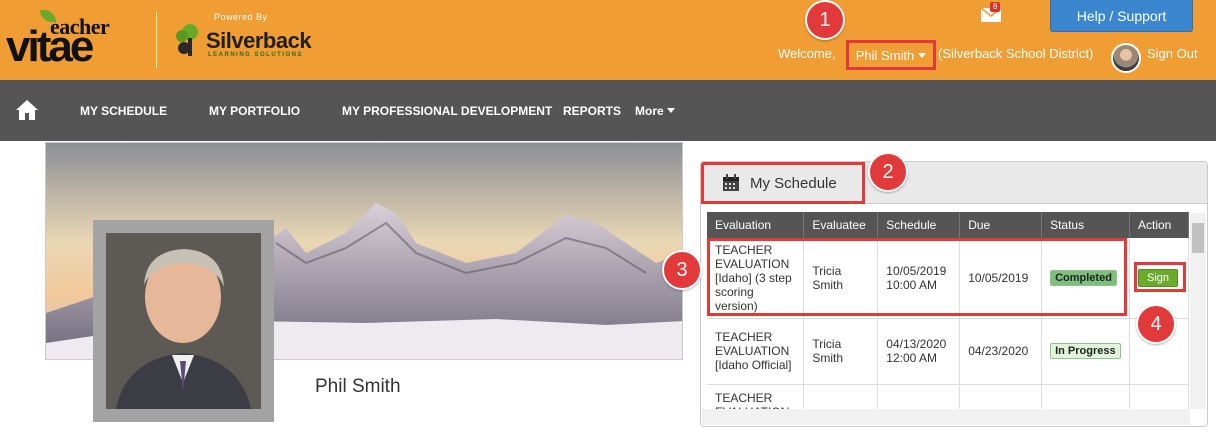 This screenshot has width=1216, height=434. What do you see at coordinates (256, 55) in the screenshot?
I see `silverback-sub: LEARNING SOLUTIONS` at bounding box center [256, 55].